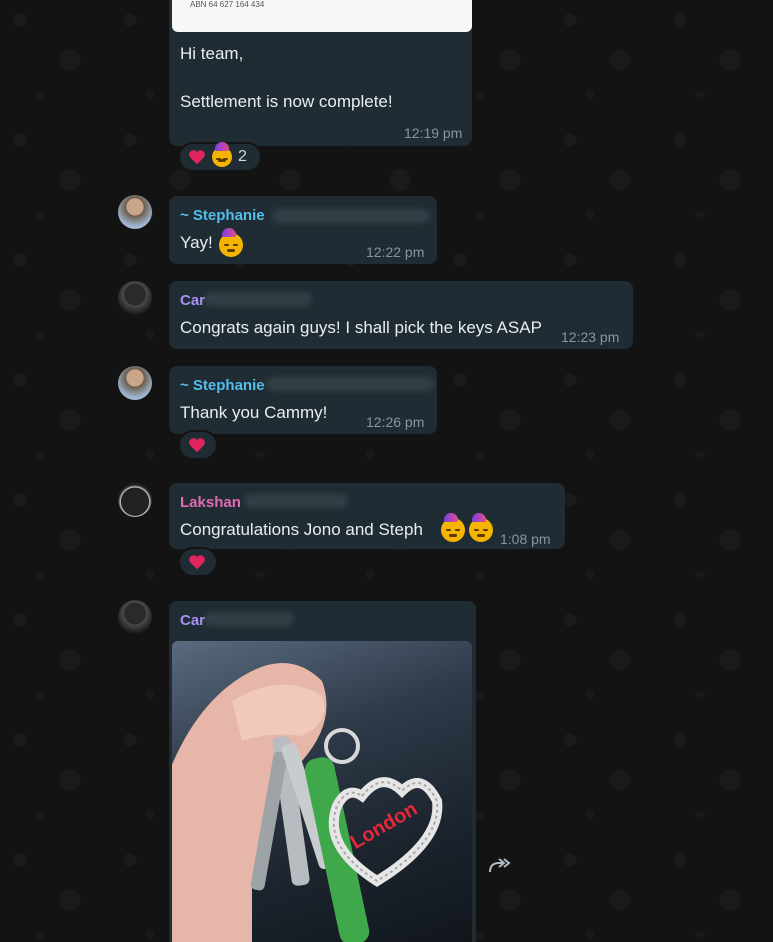  Describe the element at coordinates (210, 502) in the screenshot. I see `sender-name: Lakshan` at that location.